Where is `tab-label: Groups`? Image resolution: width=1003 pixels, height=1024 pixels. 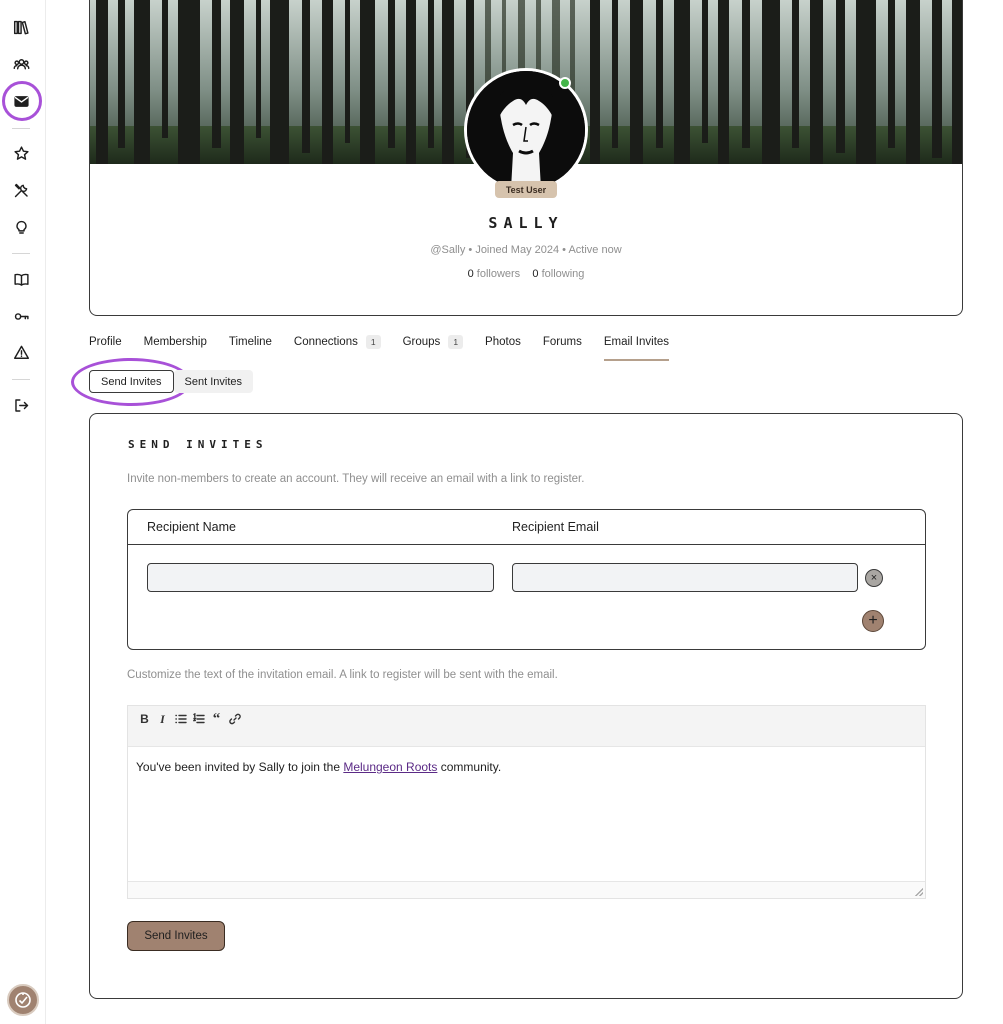
tab-label: Groups is located at coordinates (421, 342).